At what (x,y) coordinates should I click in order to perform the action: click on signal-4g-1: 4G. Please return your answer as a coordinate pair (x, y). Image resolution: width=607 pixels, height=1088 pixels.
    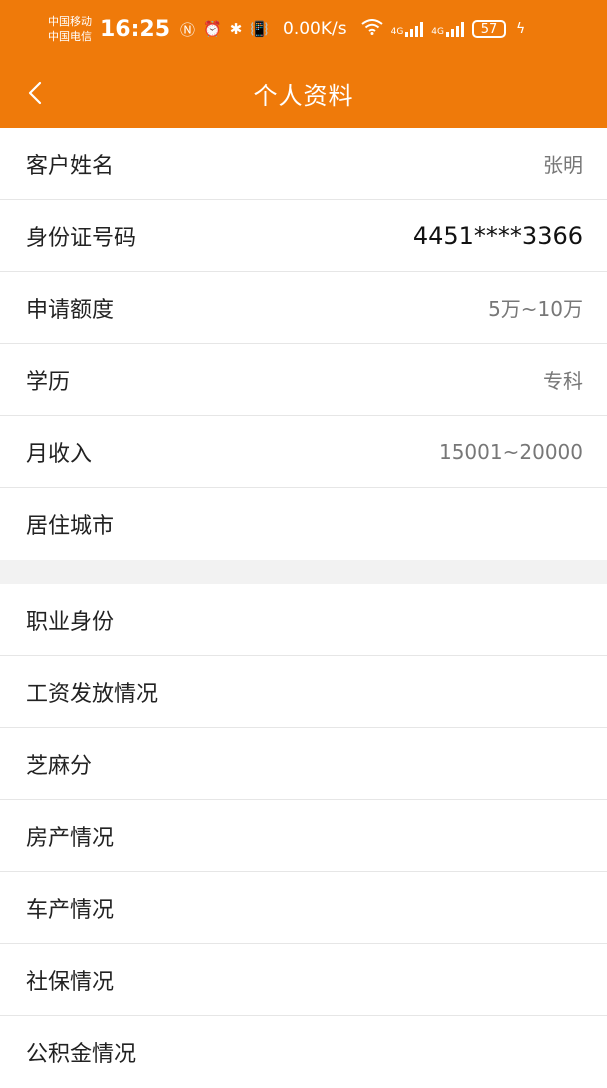
    Looking at the image, I should click on (407, 29).